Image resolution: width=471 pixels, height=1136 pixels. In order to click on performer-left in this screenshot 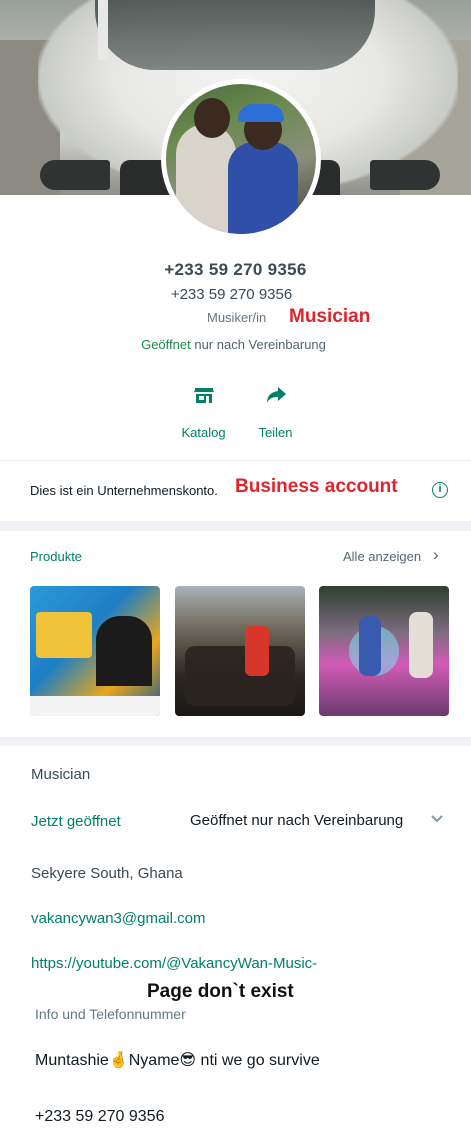, I will do `click(370, 646)`.